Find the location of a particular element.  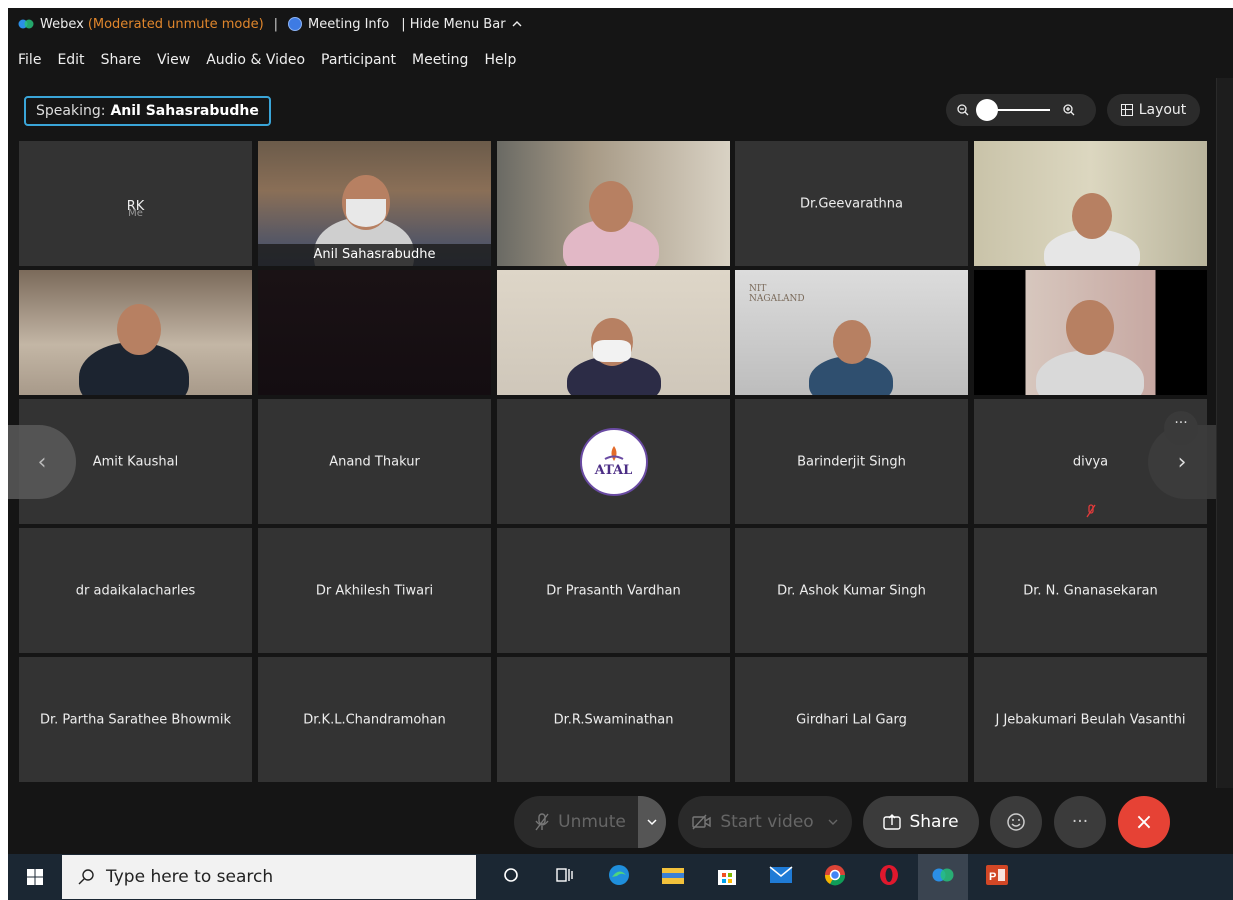

participant-tile: ATAL is located at coordinates (613, 461).